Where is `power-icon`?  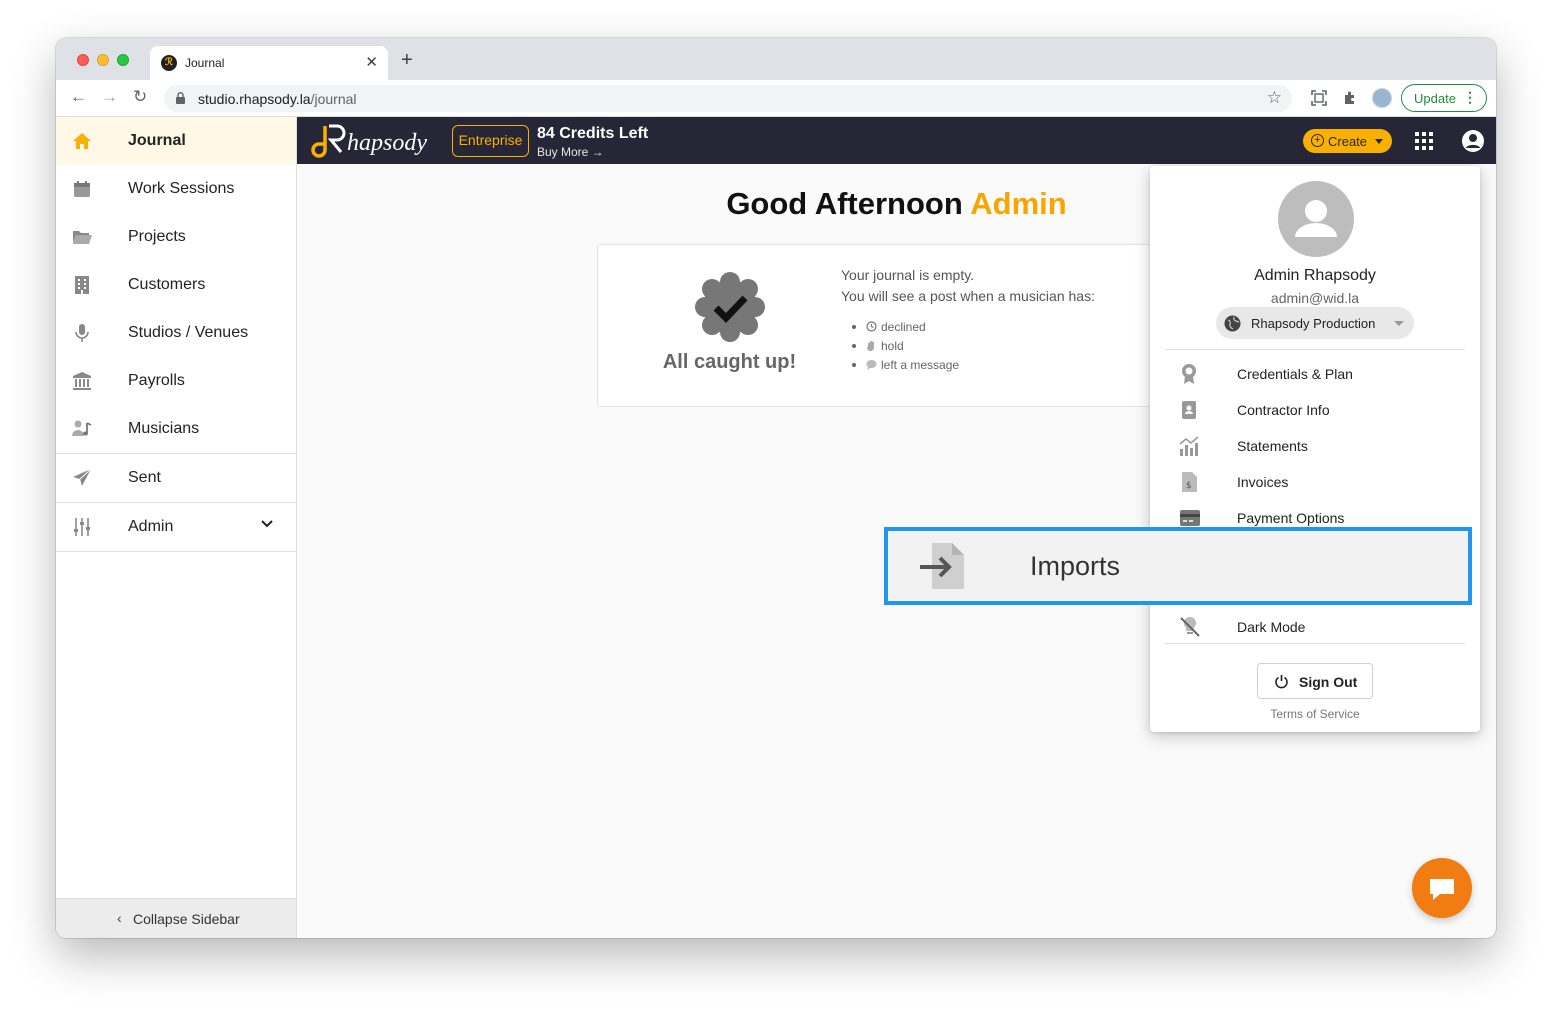 power-icon is located at coordinates (1281, 682).